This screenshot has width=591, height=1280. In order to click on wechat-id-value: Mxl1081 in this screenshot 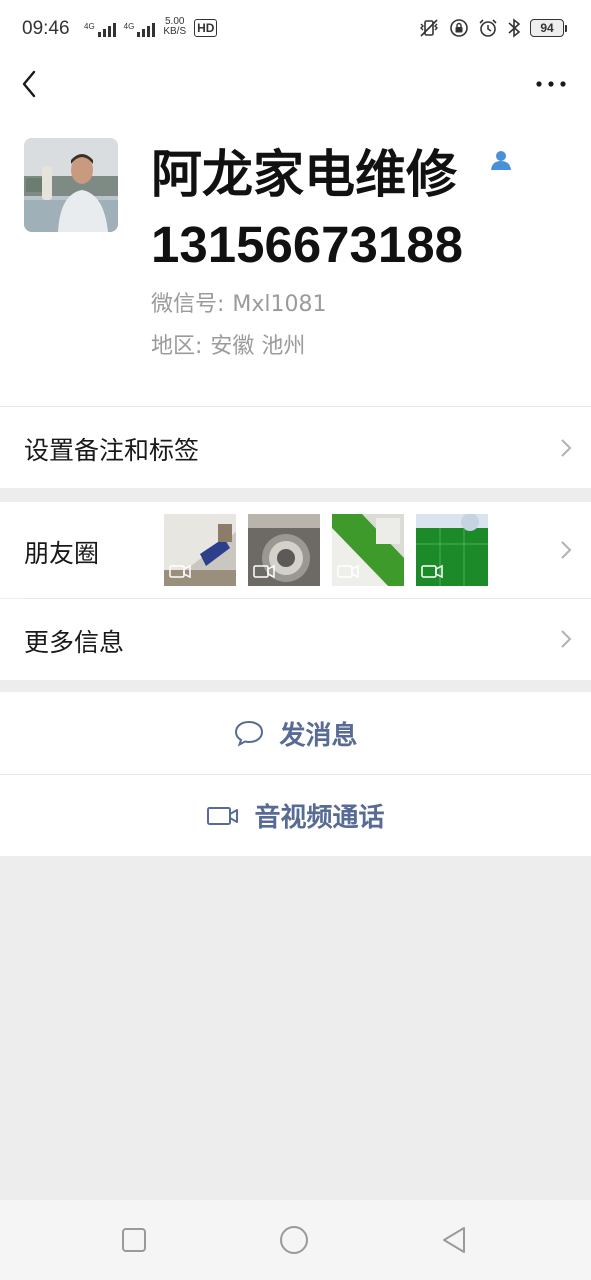, I will do `click(279, 304)`.